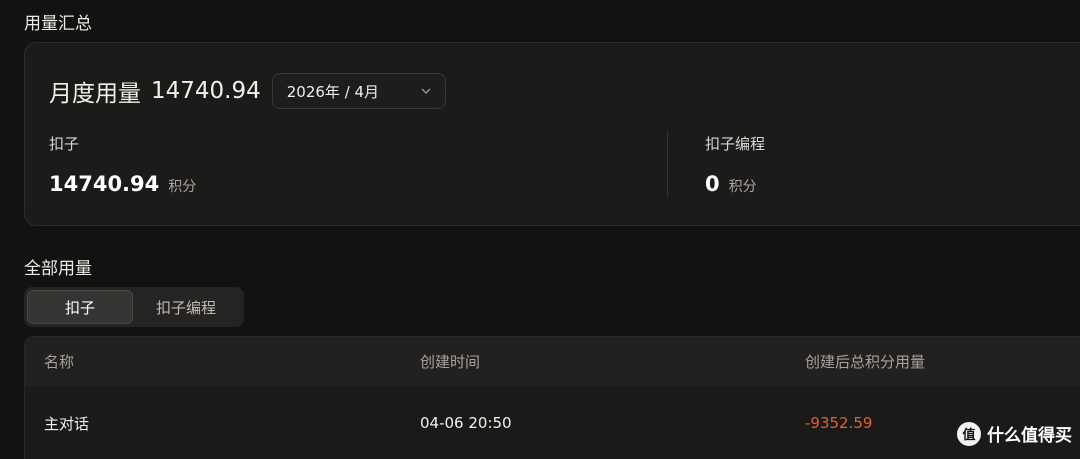 This screenshot has width=1080, height=459. Describe the element at coordinates (64, 144) in the screenshot. I see `stat-name: 扣子` at that location.